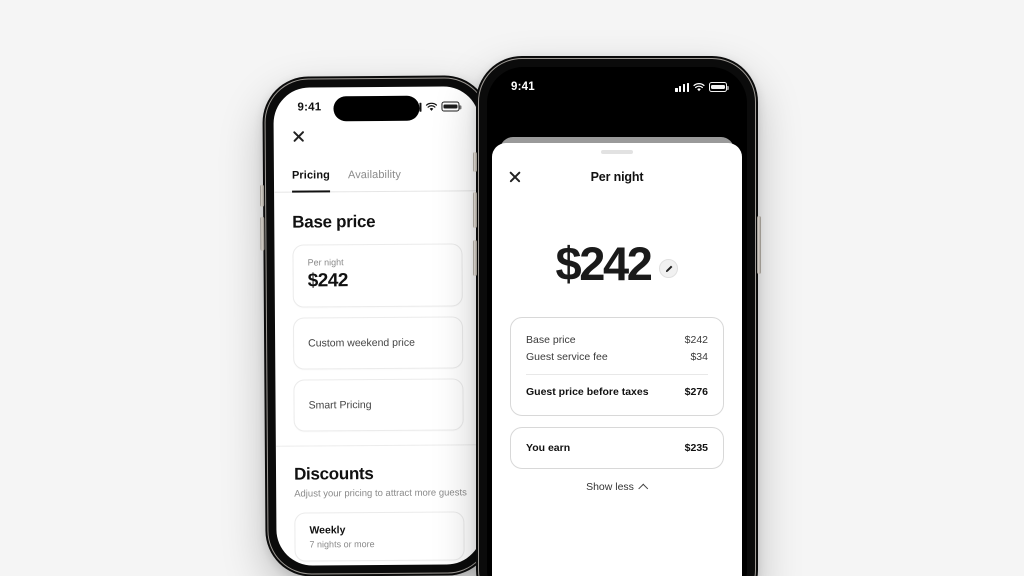  What do you see at coordinates (759, 245) in the screenshot?
I see `power-button` at bounding box center [759, 245].